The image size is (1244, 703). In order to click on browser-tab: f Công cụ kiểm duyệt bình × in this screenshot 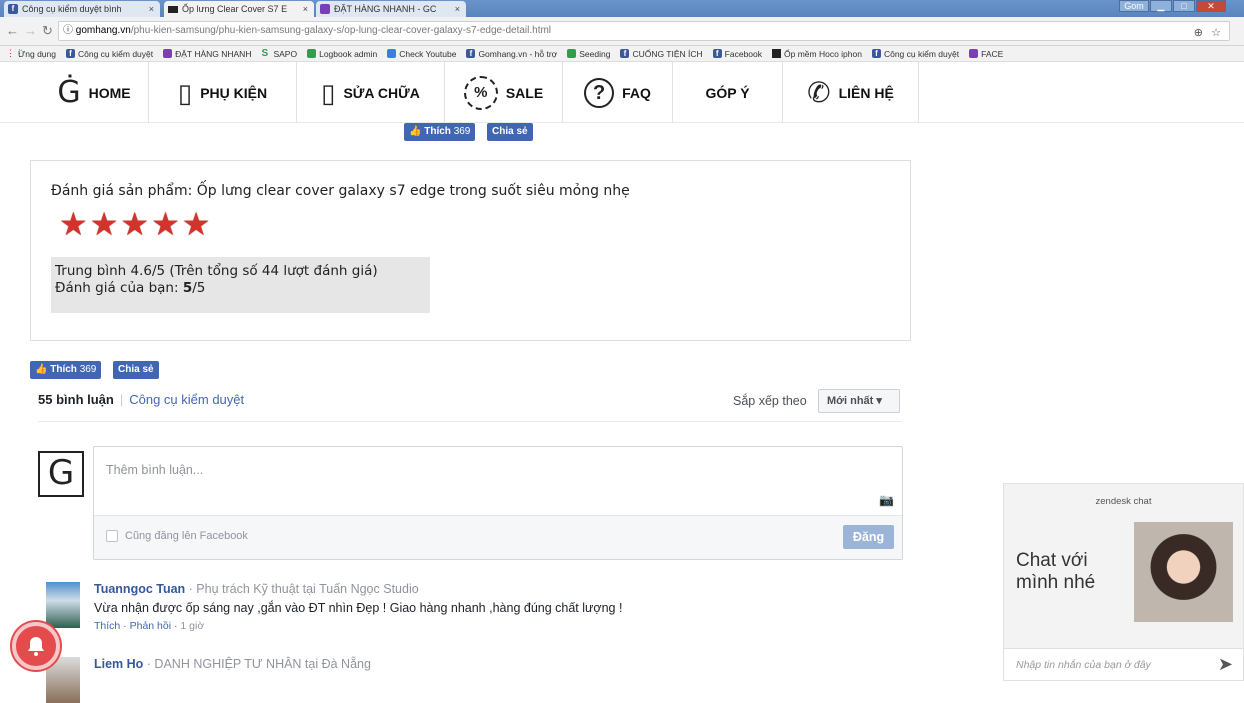, I will do `click(82, 9)`.